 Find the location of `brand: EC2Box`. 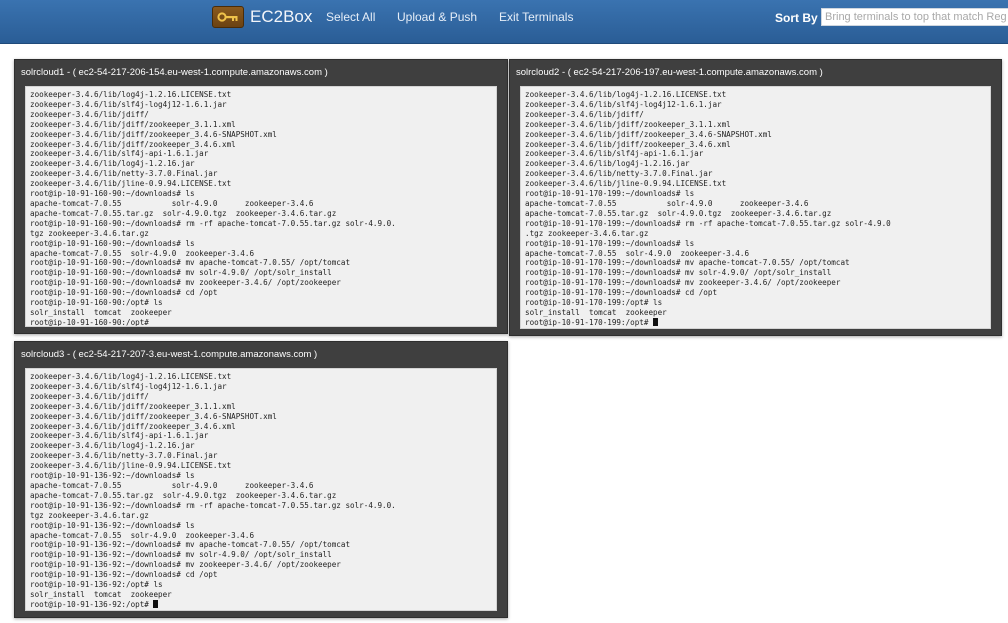

brand: EC2Box is located at coordinates (262, 17).